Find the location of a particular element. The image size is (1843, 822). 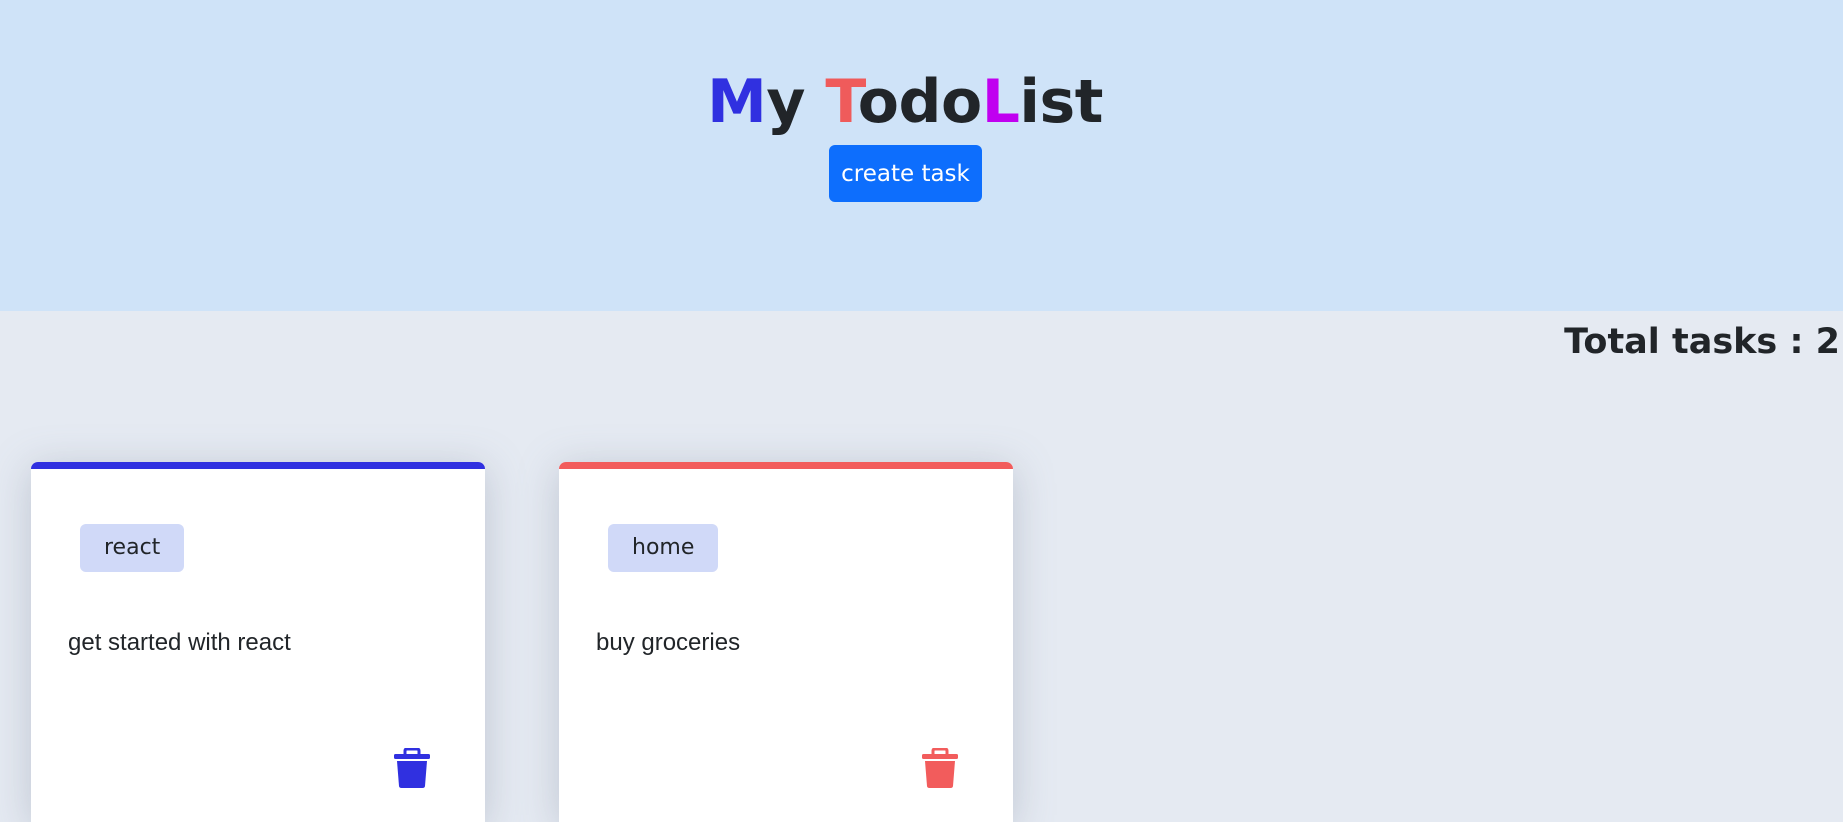

title-part: ist is located at coordinates (1061, 102).